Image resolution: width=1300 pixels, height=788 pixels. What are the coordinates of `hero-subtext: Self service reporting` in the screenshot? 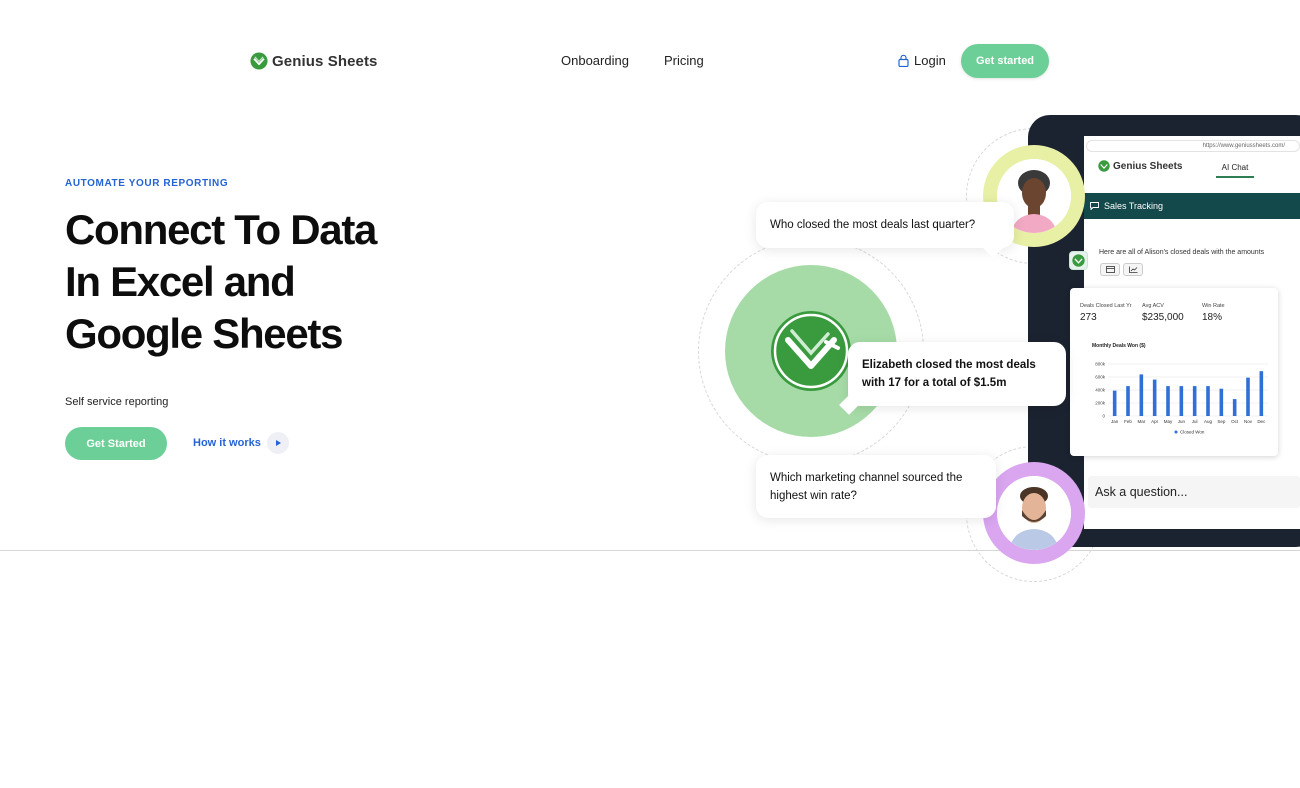 It's located at (117, 402).